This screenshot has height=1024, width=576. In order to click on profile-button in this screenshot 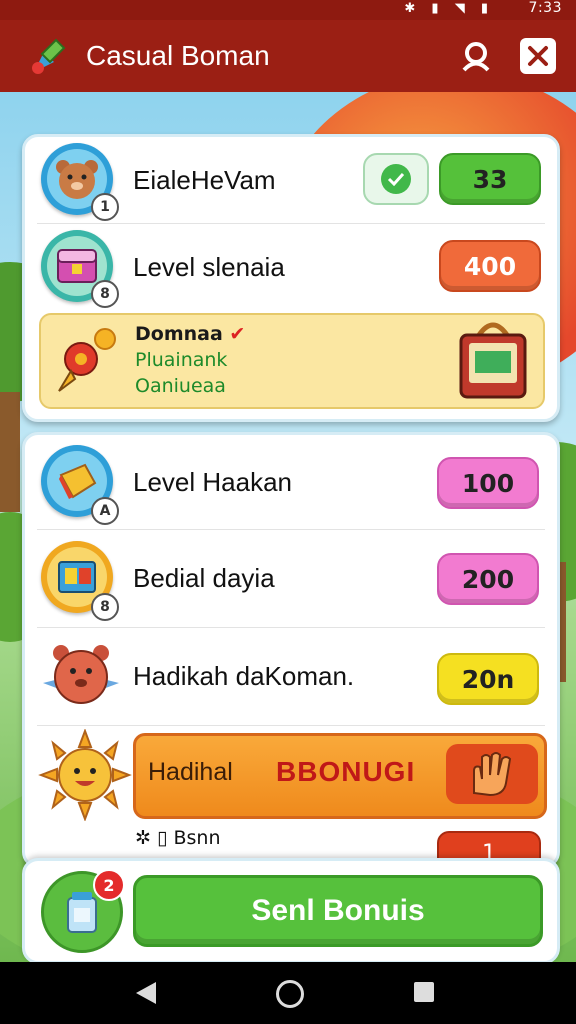, I will do `click(476, 56)`.